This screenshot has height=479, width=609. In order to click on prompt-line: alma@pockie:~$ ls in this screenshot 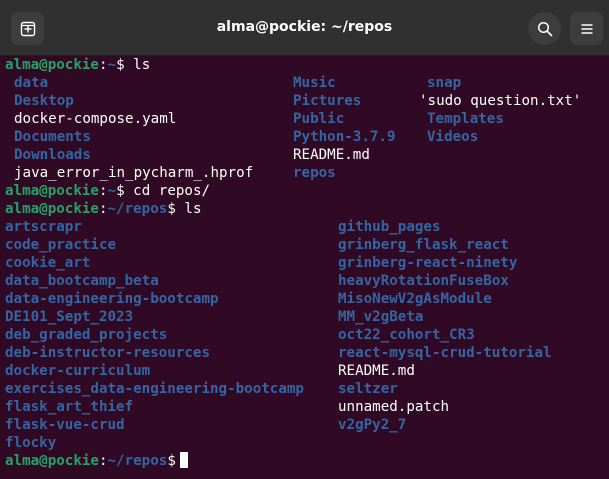, I will do `click(77, 65)`.